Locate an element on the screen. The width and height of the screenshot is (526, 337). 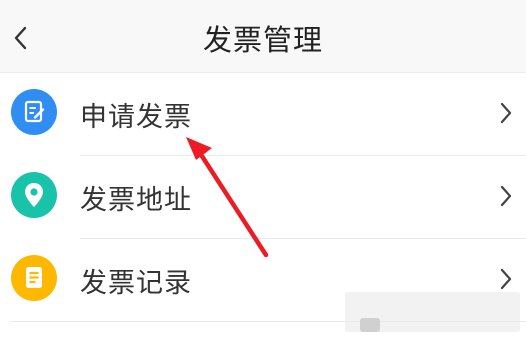
menu-item-label: 发票记录 is located at coordinates (136, 283).